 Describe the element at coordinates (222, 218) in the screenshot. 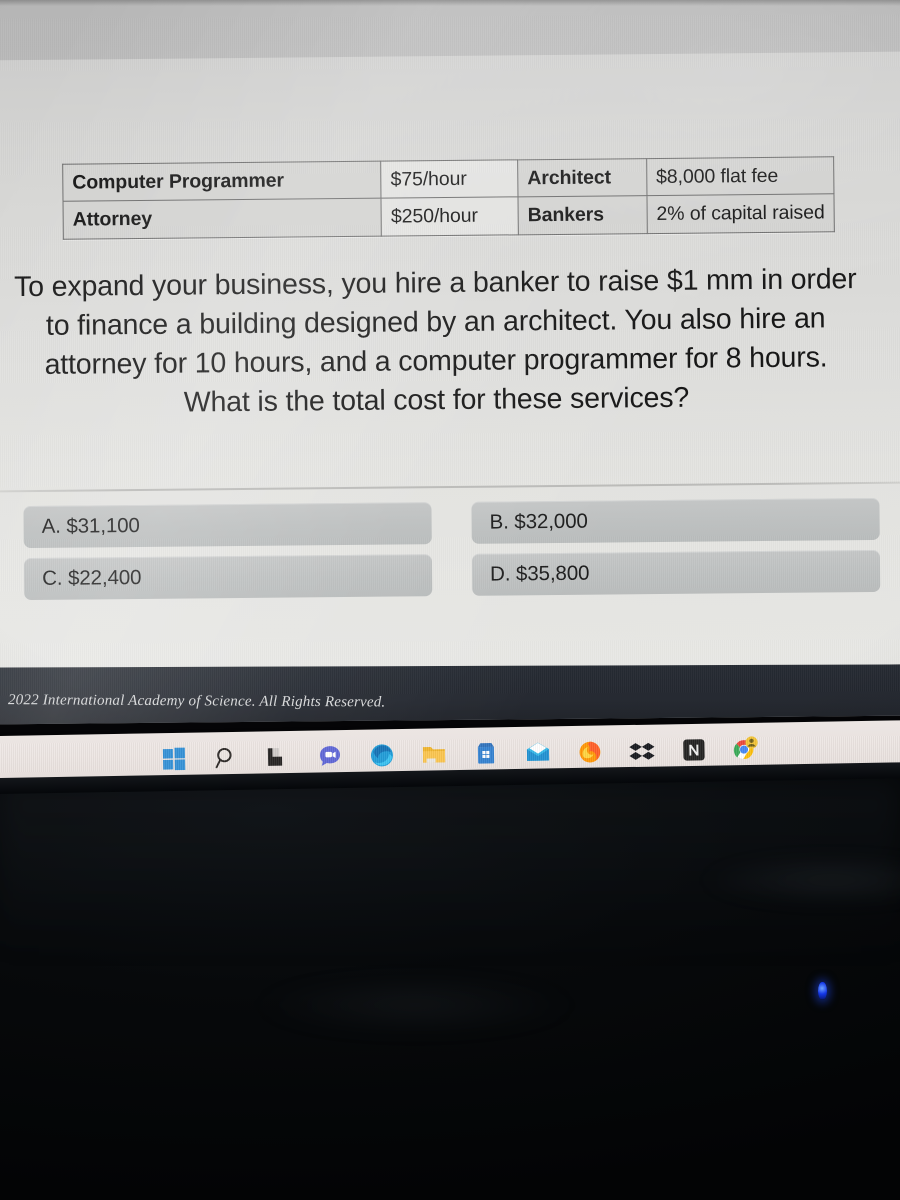

I see `table-cell-role: Attorney` at that location.